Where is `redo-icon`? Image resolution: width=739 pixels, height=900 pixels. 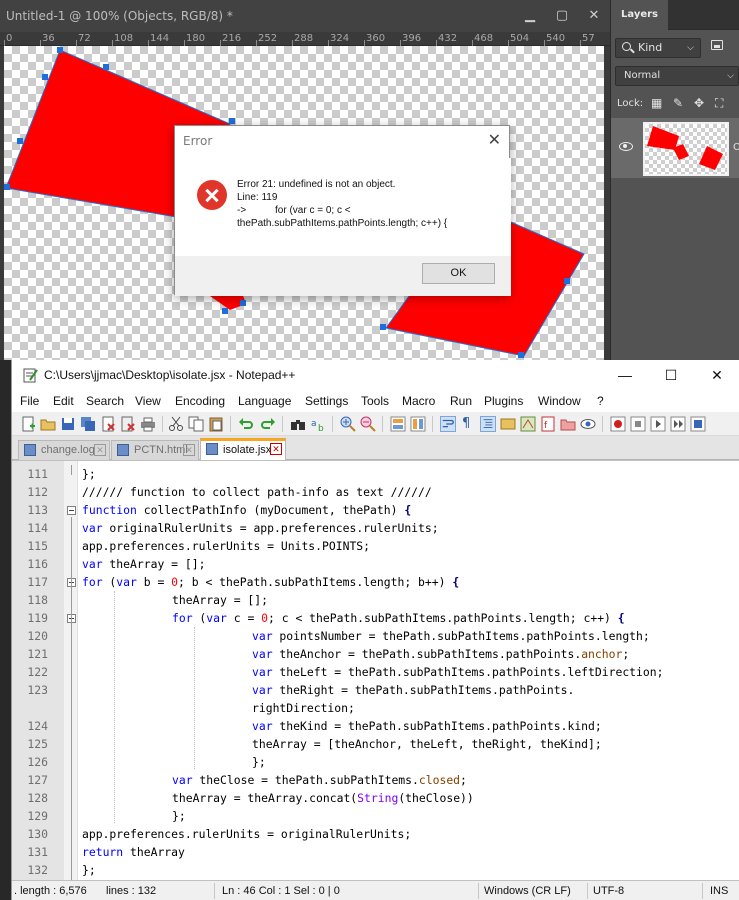
redo-icon is located at coordinates (268, 424).